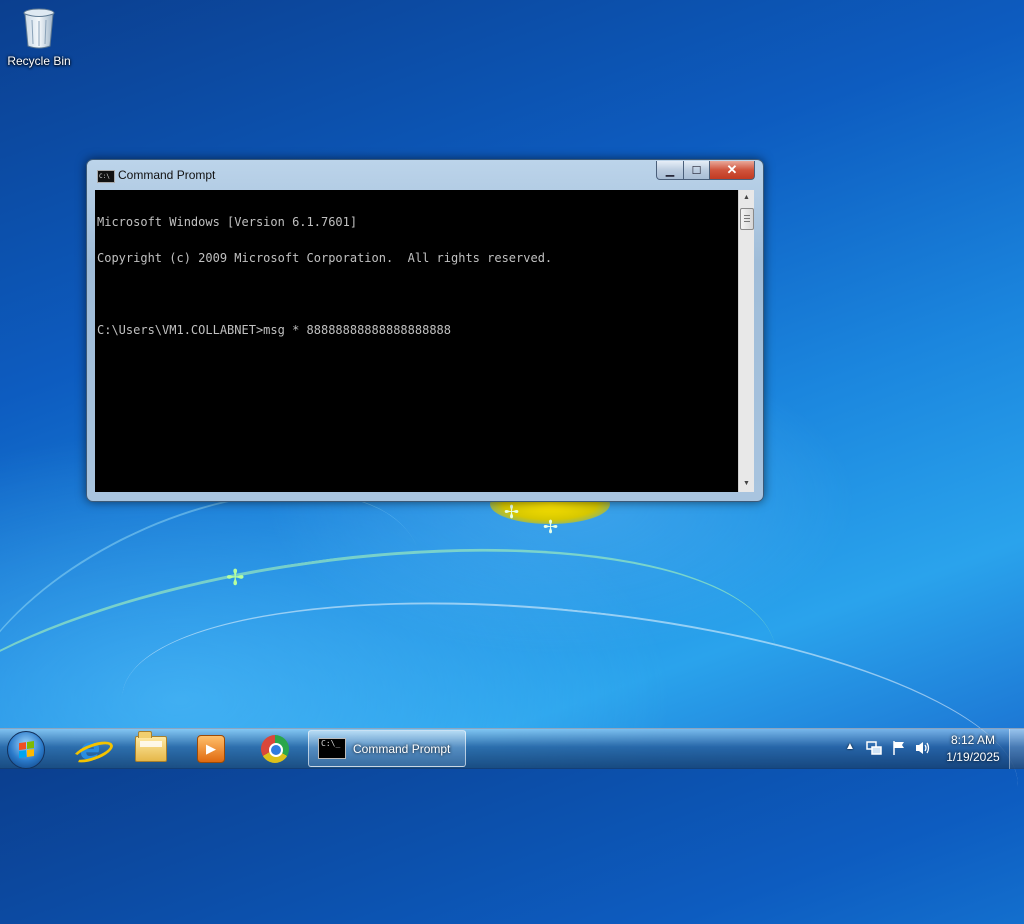 The width and height of the screenshot is (1024, 924). I want to click on network-icon, so click(874, 749).